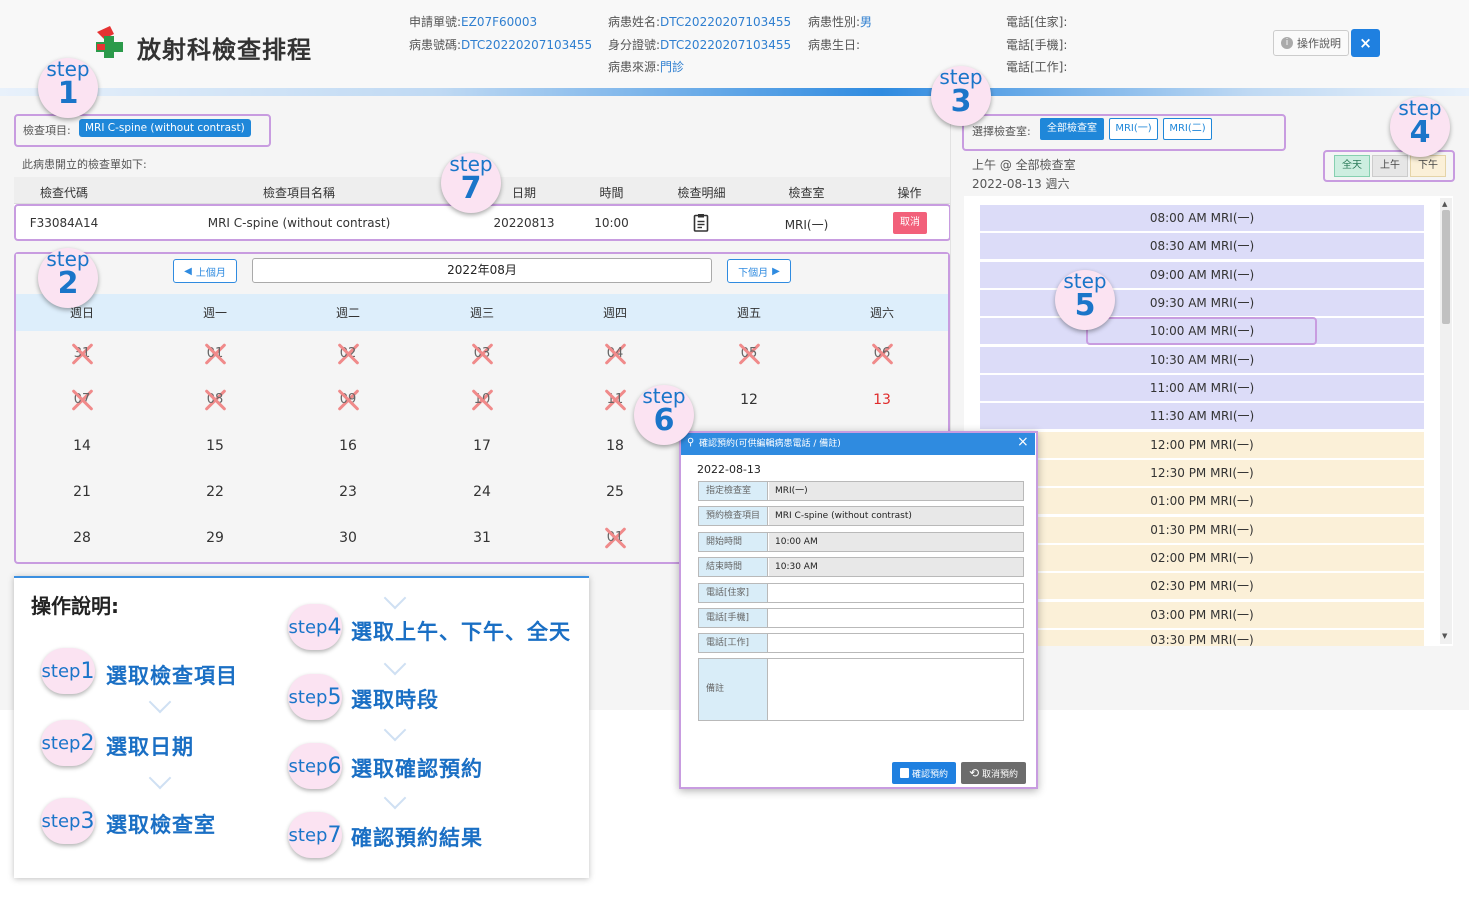 The image size is (1469, 900). What do you see at coordinates (215, 446) in the screenshot?
I see `calendar-day: 15` at bounding box center [215, 446].